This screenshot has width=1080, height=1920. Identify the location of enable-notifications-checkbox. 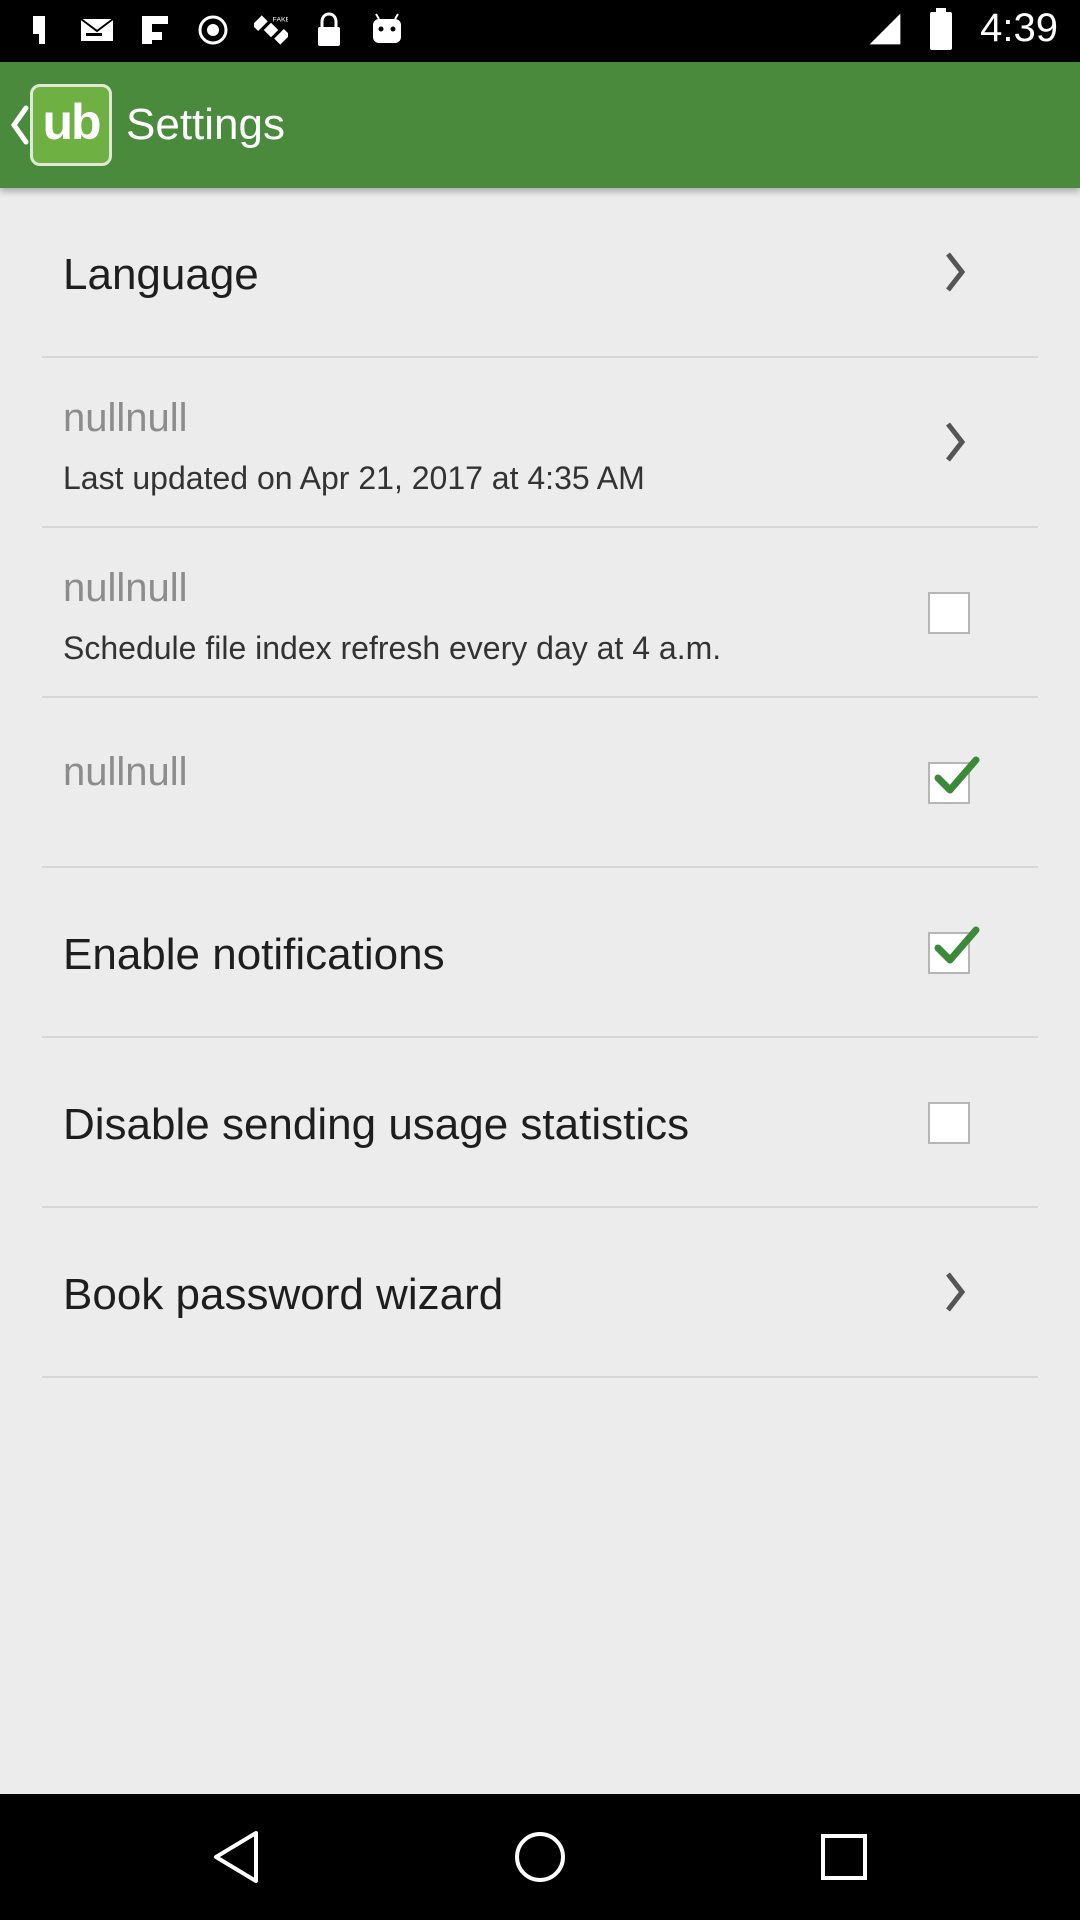
(954, 950).